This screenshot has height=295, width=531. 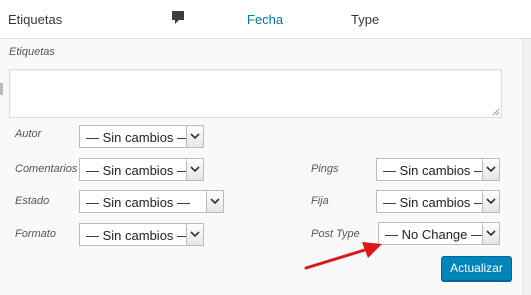 I want to click on pings-label: Pings, so click(x=325, y=169).